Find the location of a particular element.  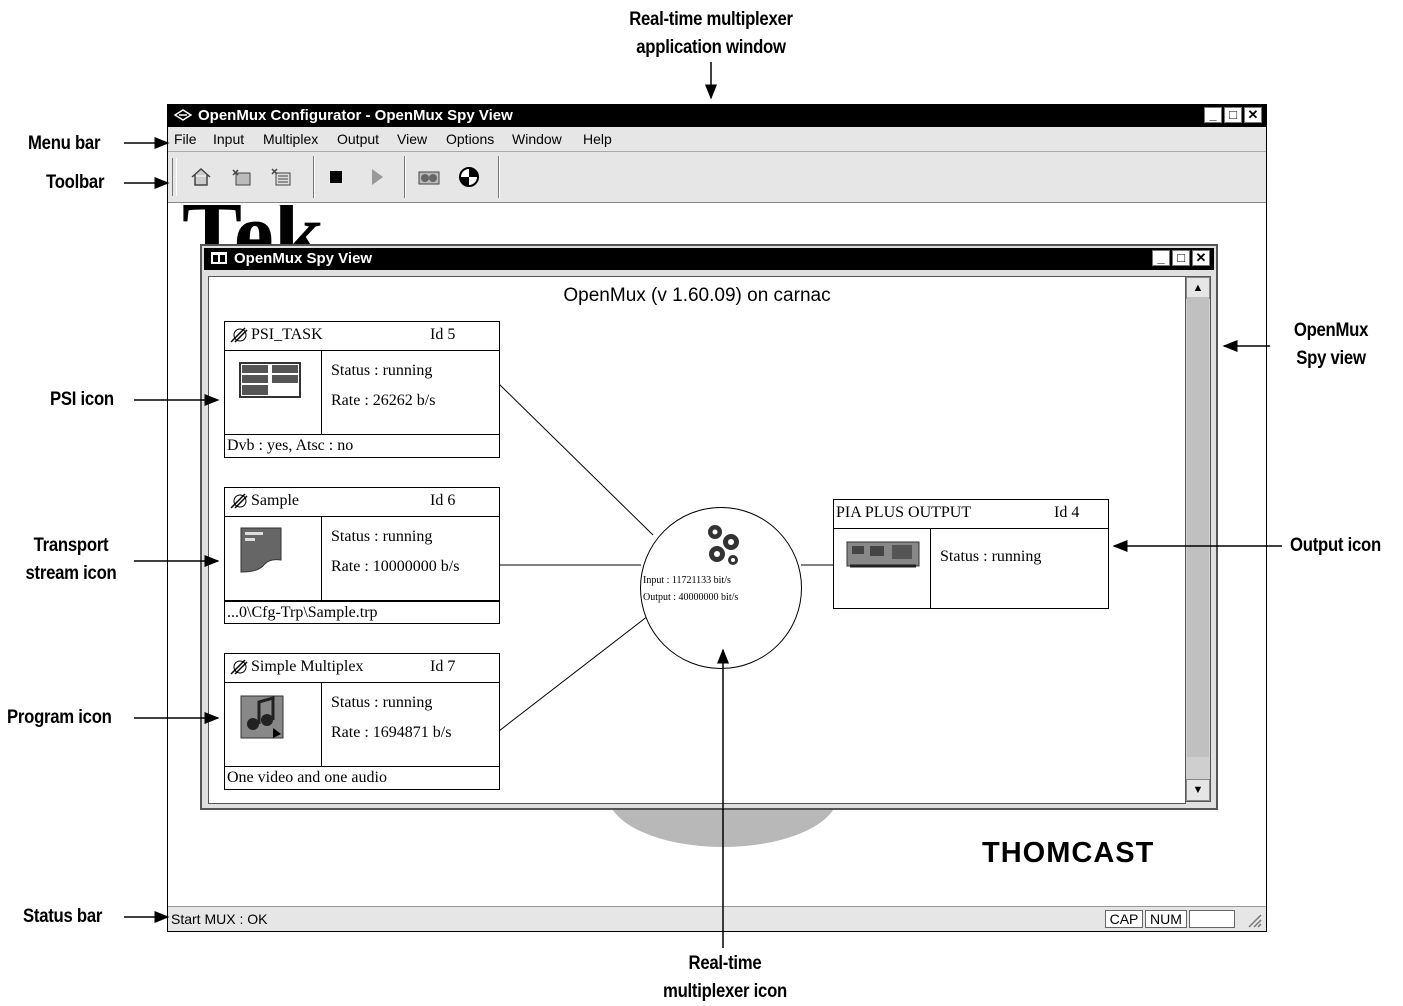

spy-heading: OpenMux (v 1.60.09) on carnac is located at coordinates (697, 295).